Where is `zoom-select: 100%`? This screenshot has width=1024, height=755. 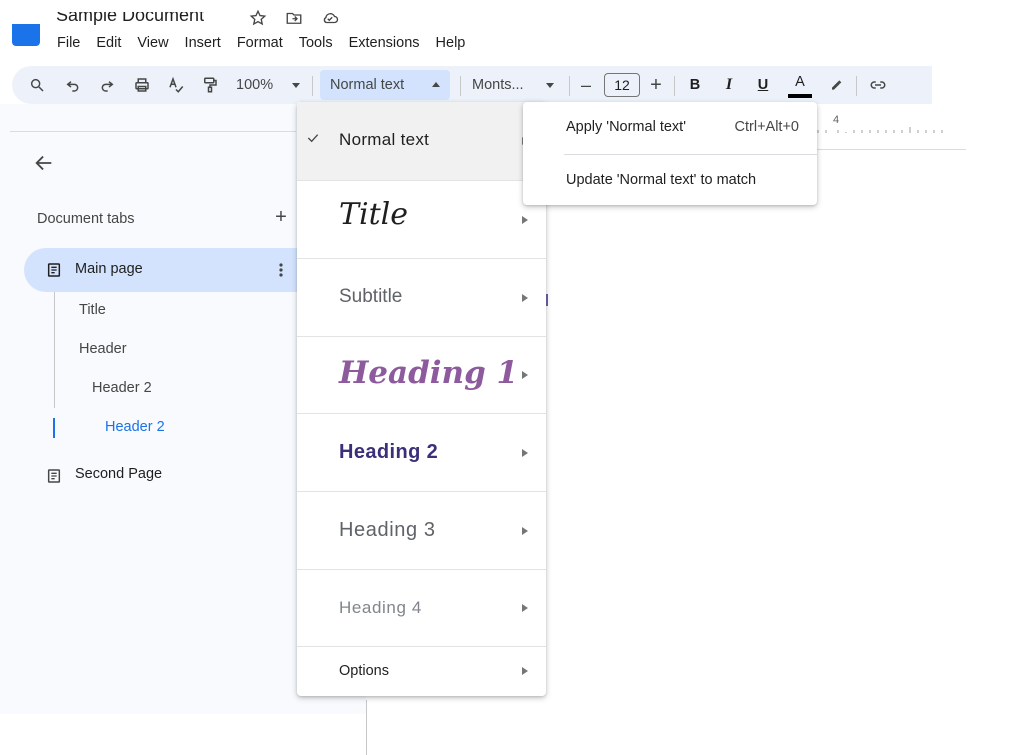
zoom-select: 100% is located at coordinates (271, 85).